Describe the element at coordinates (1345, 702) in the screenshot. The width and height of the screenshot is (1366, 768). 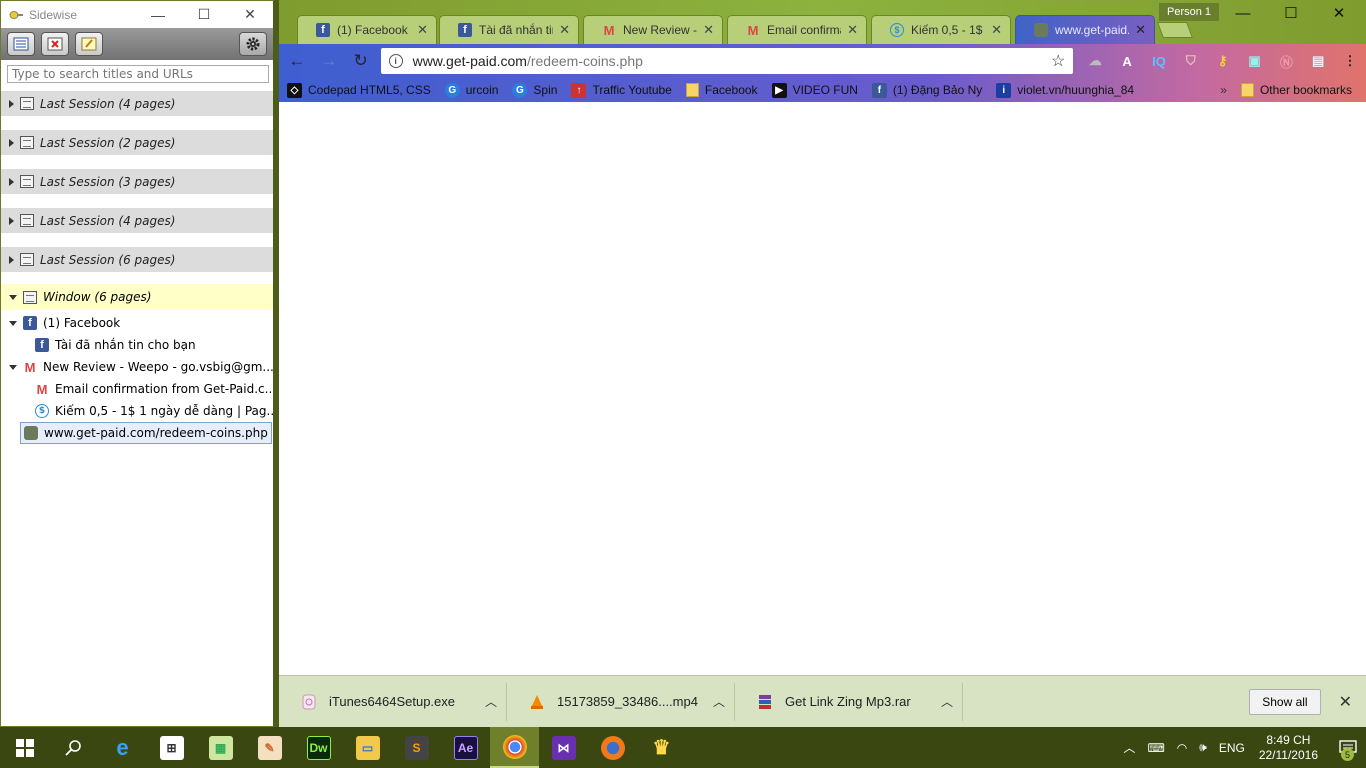
I see `close-downloads-icon: ✕` at that location.